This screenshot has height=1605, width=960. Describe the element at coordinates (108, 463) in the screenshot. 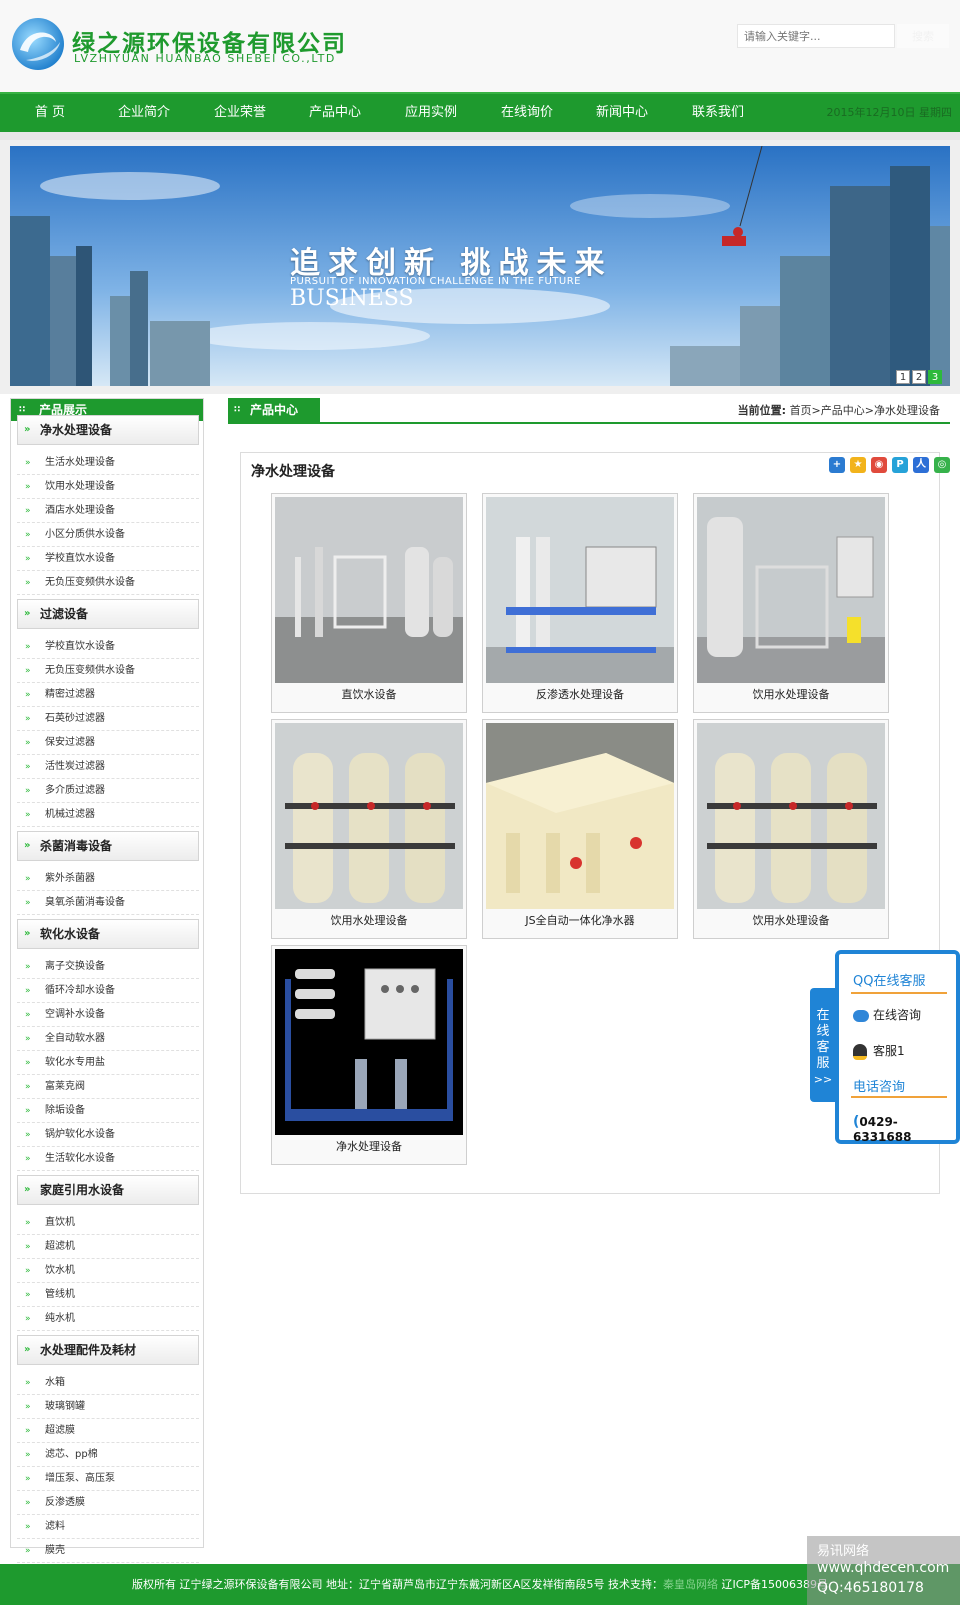

I see `sidebar-item: » 生活水处理设备` at that location.